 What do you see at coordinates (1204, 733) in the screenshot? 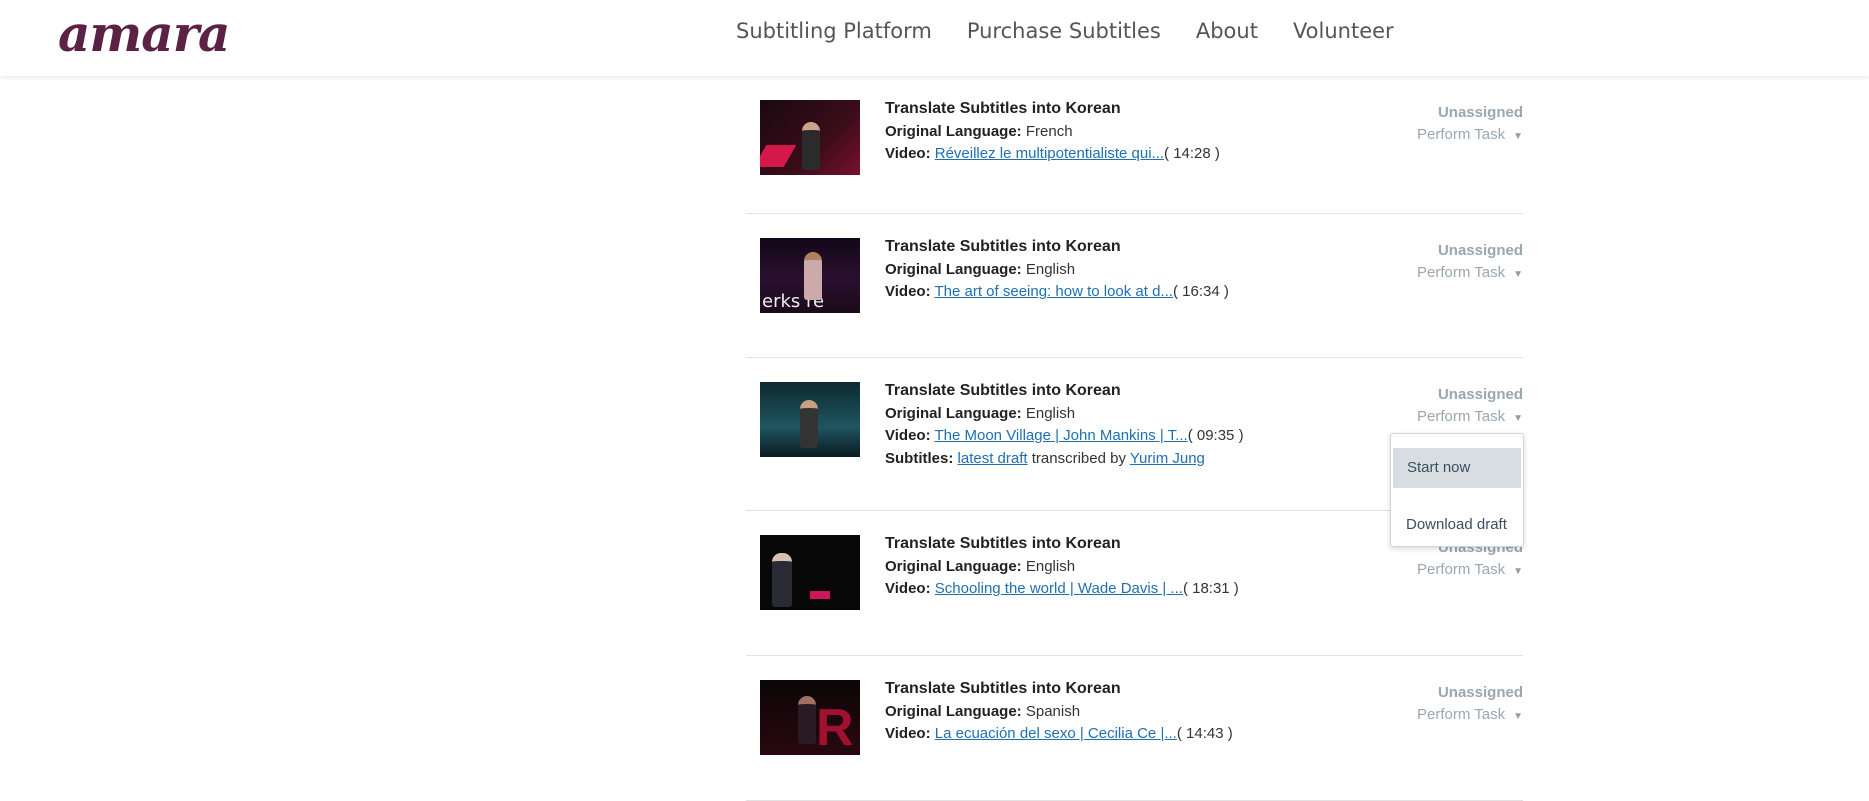
I see `video-duration: ( 14:43 )` at bounding box center [1204, 733].